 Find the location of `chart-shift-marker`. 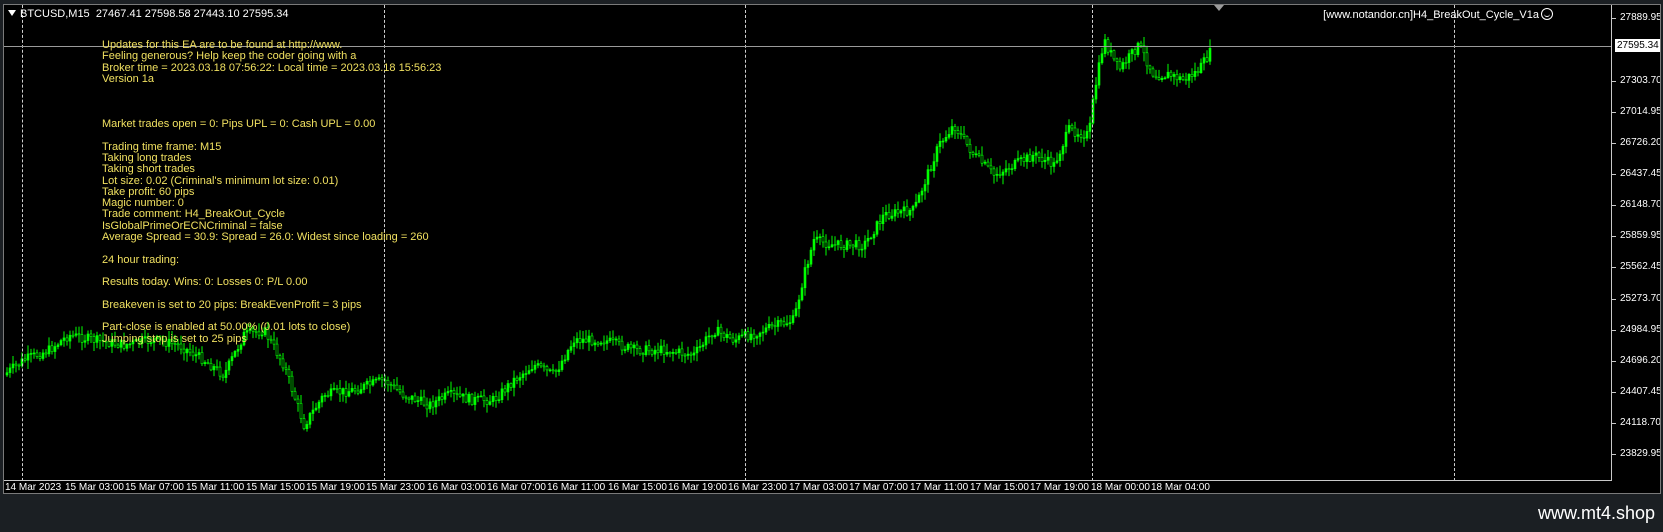

chart-shift-marker is located at coordinates (1219, 8).